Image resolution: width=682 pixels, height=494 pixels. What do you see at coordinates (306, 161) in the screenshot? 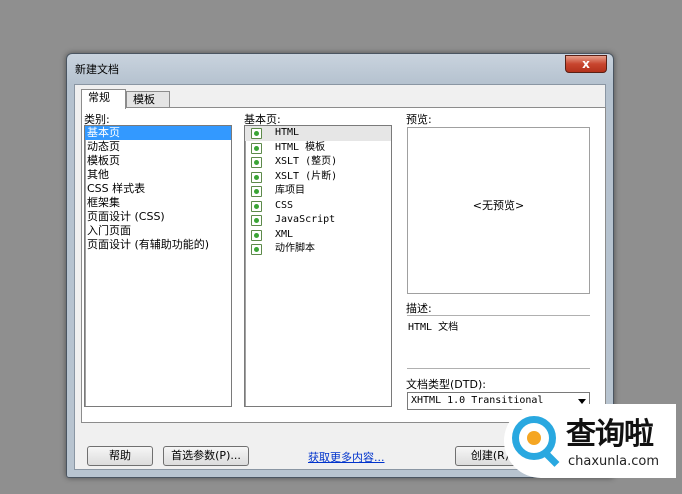
I see `basic-page-item-label: XSLT (整页)` at bounding box center [306, 161].